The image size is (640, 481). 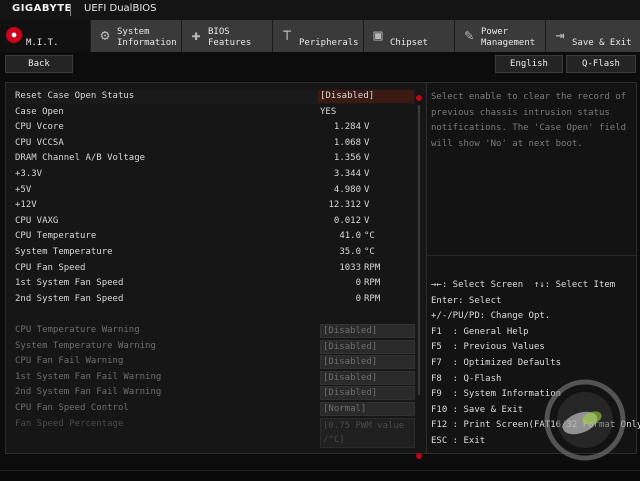 What do you see at coordinates (419, 250) in the screenshot?
I see `scroll-track-line` at bounding box center [419, 250].